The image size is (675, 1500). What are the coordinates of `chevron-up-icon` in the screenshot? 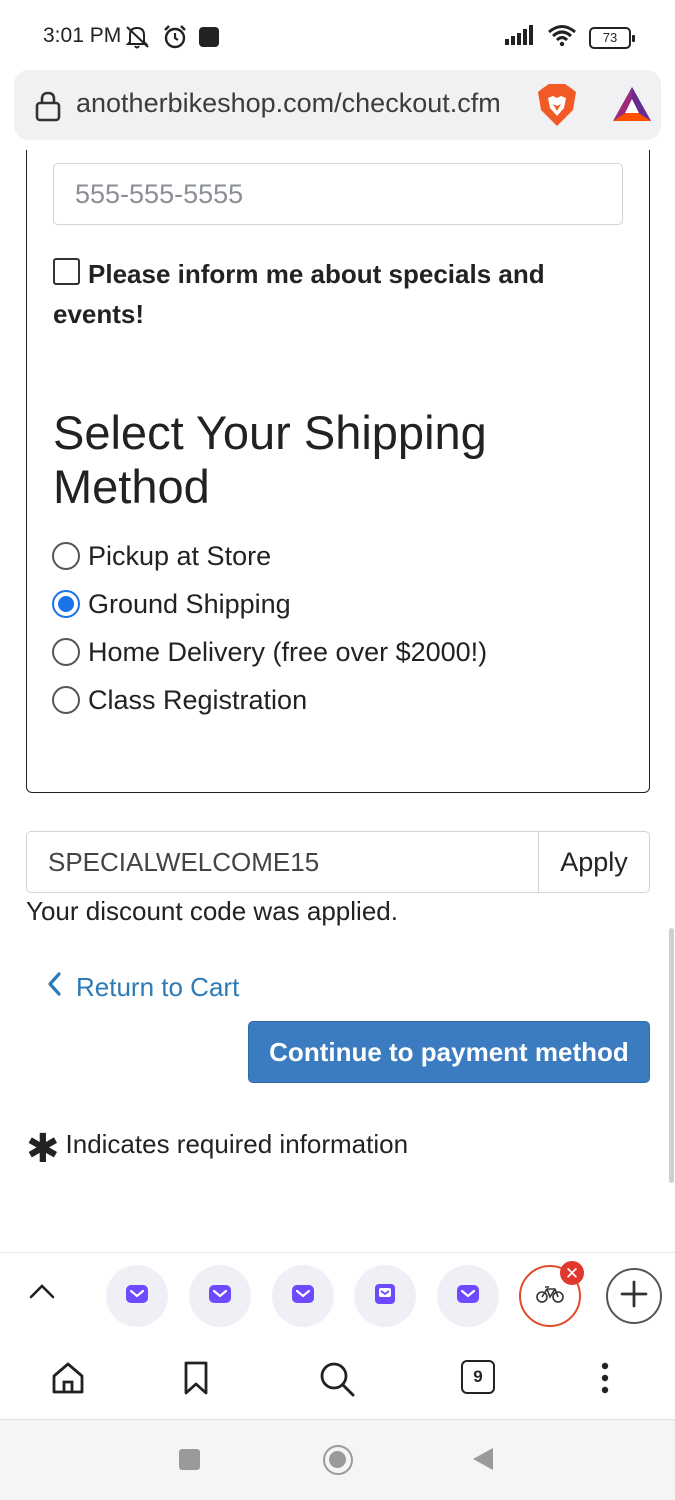 It's located at (42, 1293).